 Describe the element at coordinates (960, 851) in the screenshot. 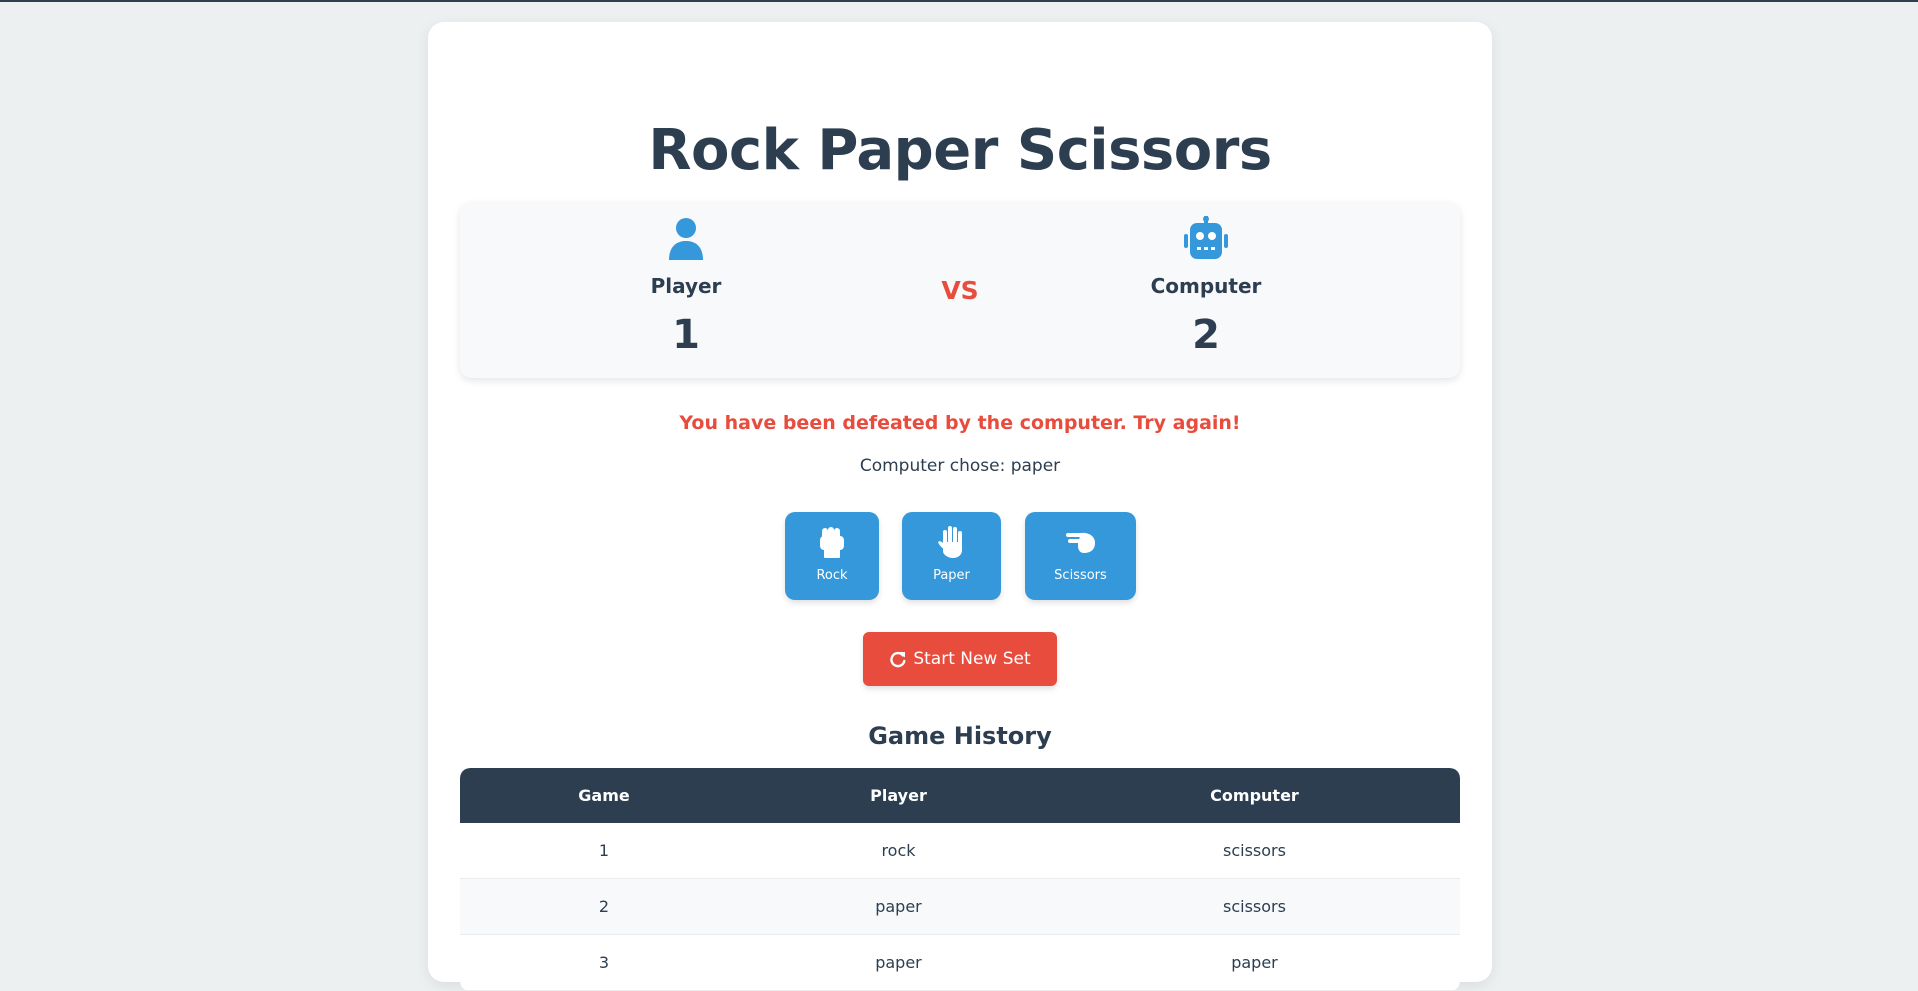

I see `table-row: 1 rock scissors` at that location.